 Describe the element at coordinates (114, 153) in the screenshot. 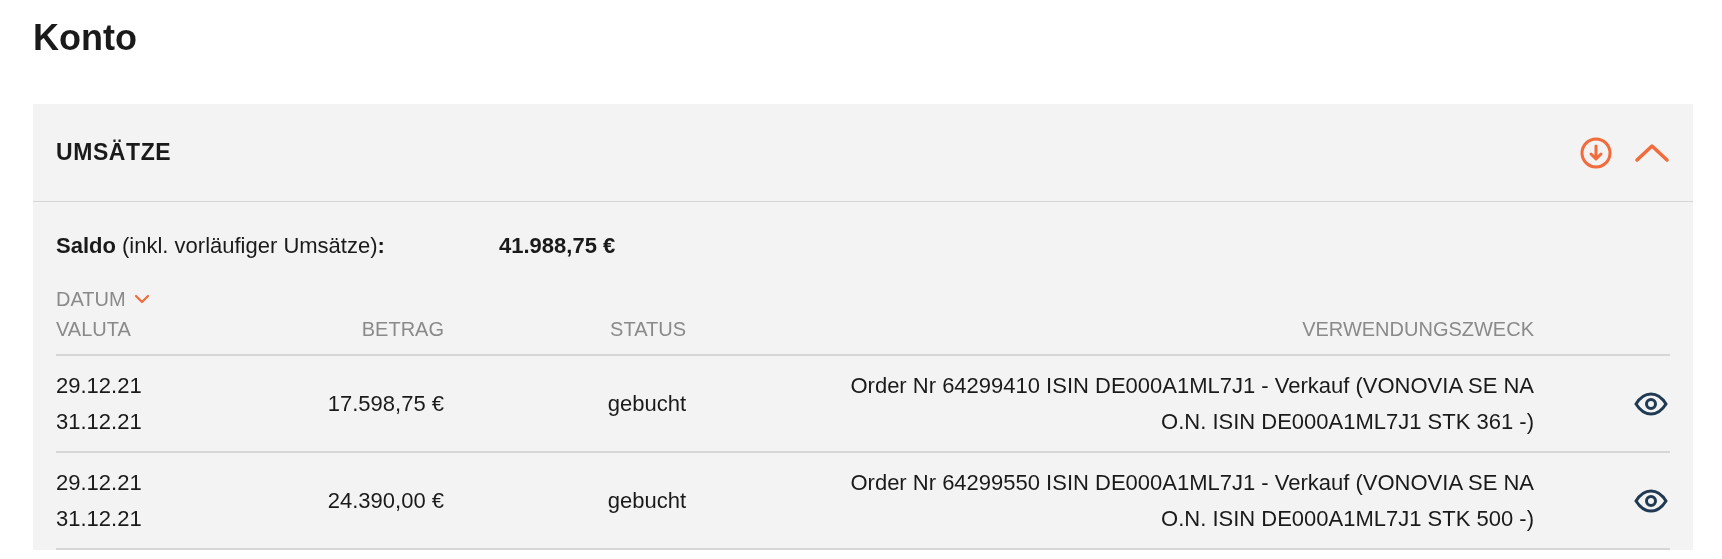

I see `section-title: UMSÄTZE` at that location.